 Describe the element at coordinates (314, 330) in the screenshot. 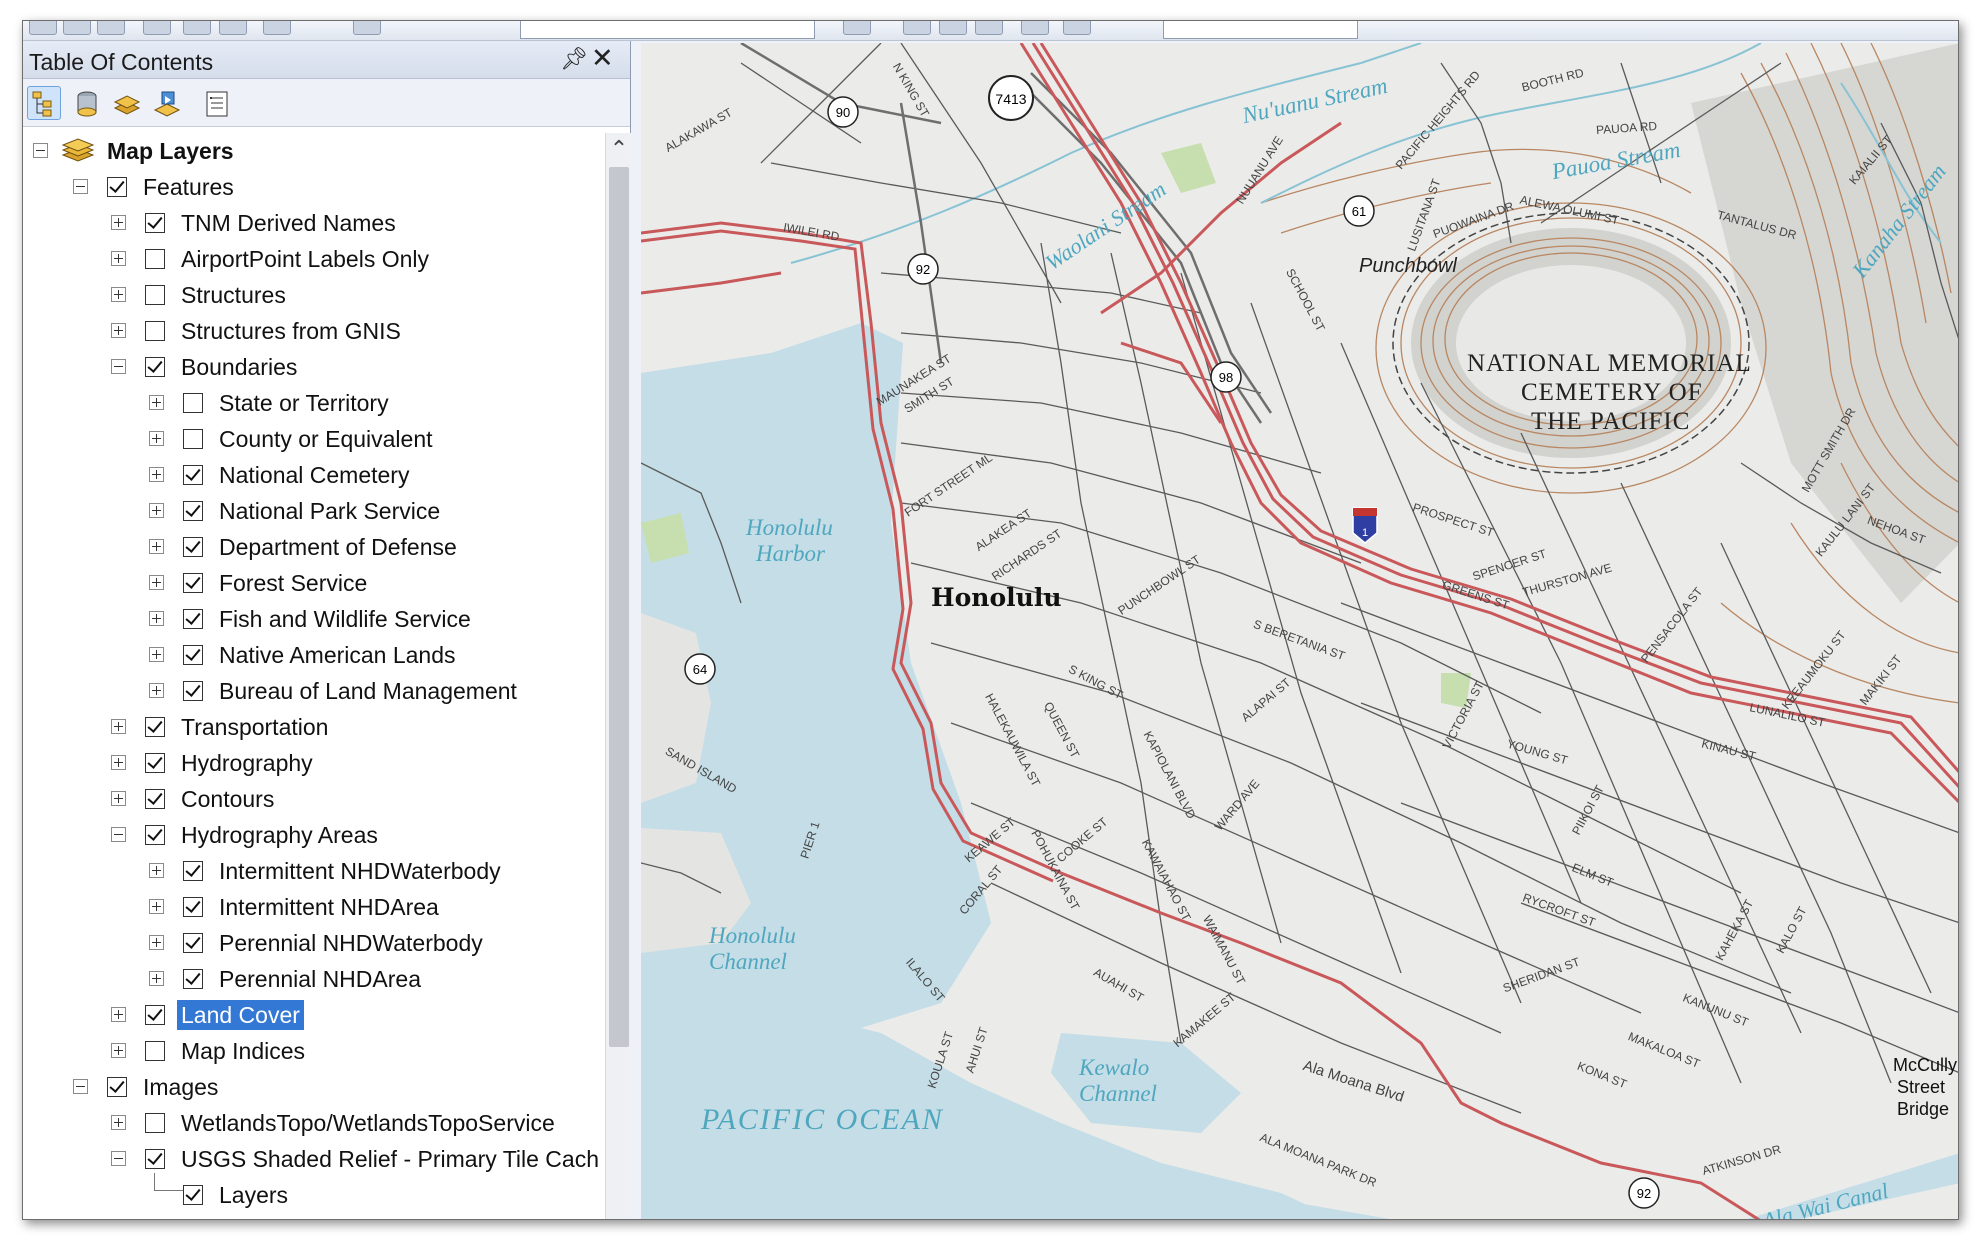

I see `tree-row-structures-gnis: Structures from GNIS` at that location.